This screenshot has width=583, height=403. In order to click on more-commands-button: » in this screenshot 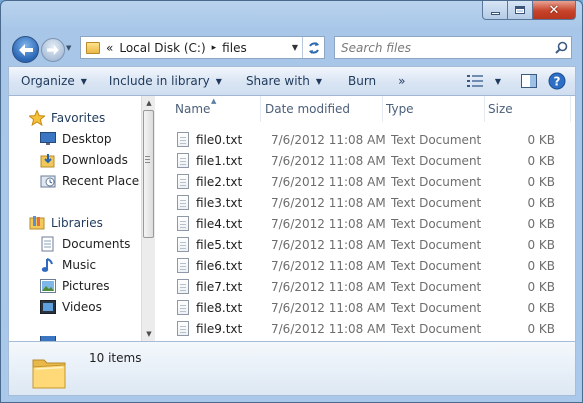, I will do `click(401, 81)`.